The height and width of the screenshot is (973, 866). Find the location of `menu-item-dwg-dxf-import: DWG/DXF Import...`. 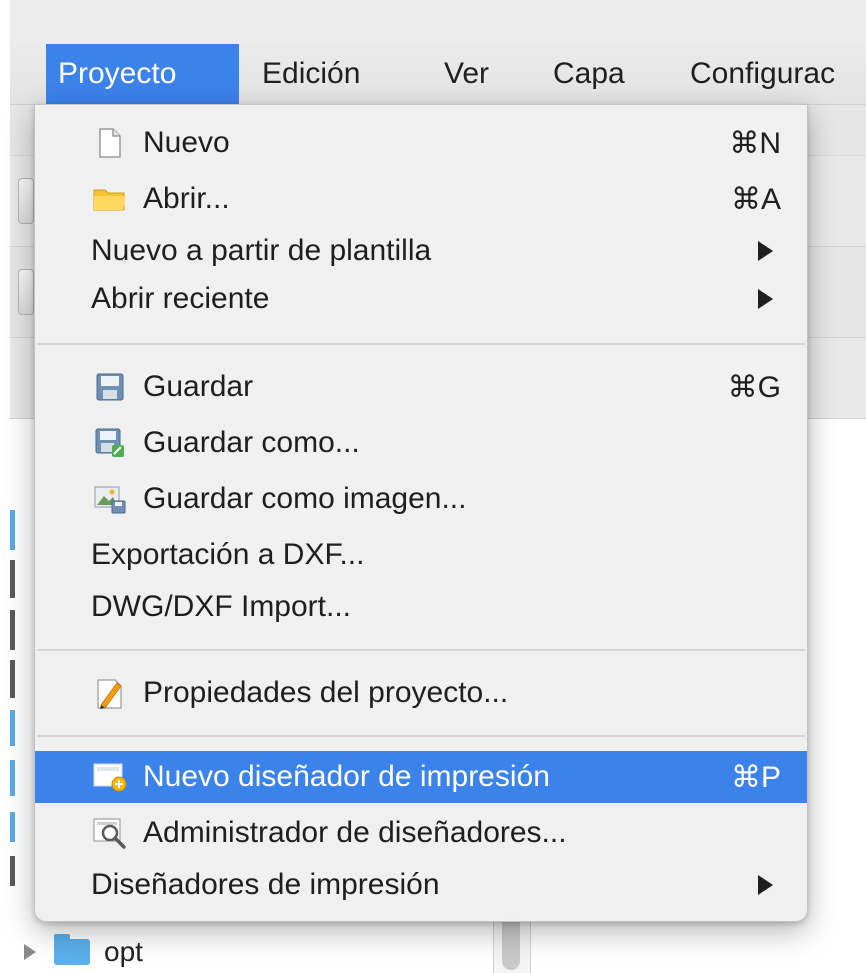

menu-item-dwg-dxf-import: DWG/DXF Import... is located at coordinates (421, 607).